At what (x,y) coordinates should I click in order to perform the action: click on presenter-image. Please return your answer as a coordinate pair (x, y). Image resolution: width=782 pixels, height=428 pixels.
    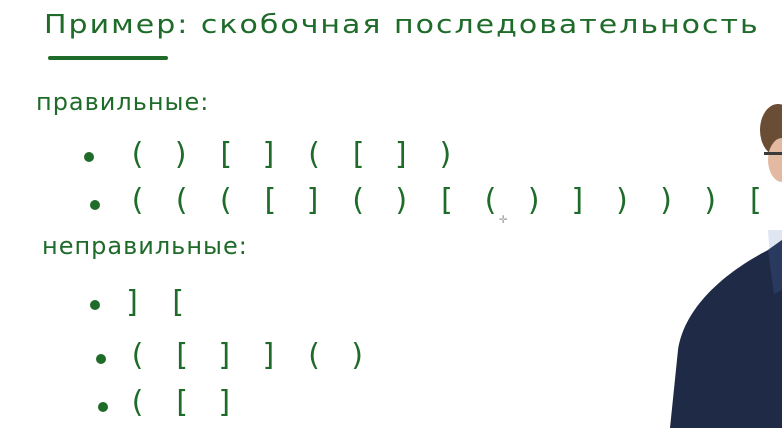
    Looking at the image, I should click on (716, 259).